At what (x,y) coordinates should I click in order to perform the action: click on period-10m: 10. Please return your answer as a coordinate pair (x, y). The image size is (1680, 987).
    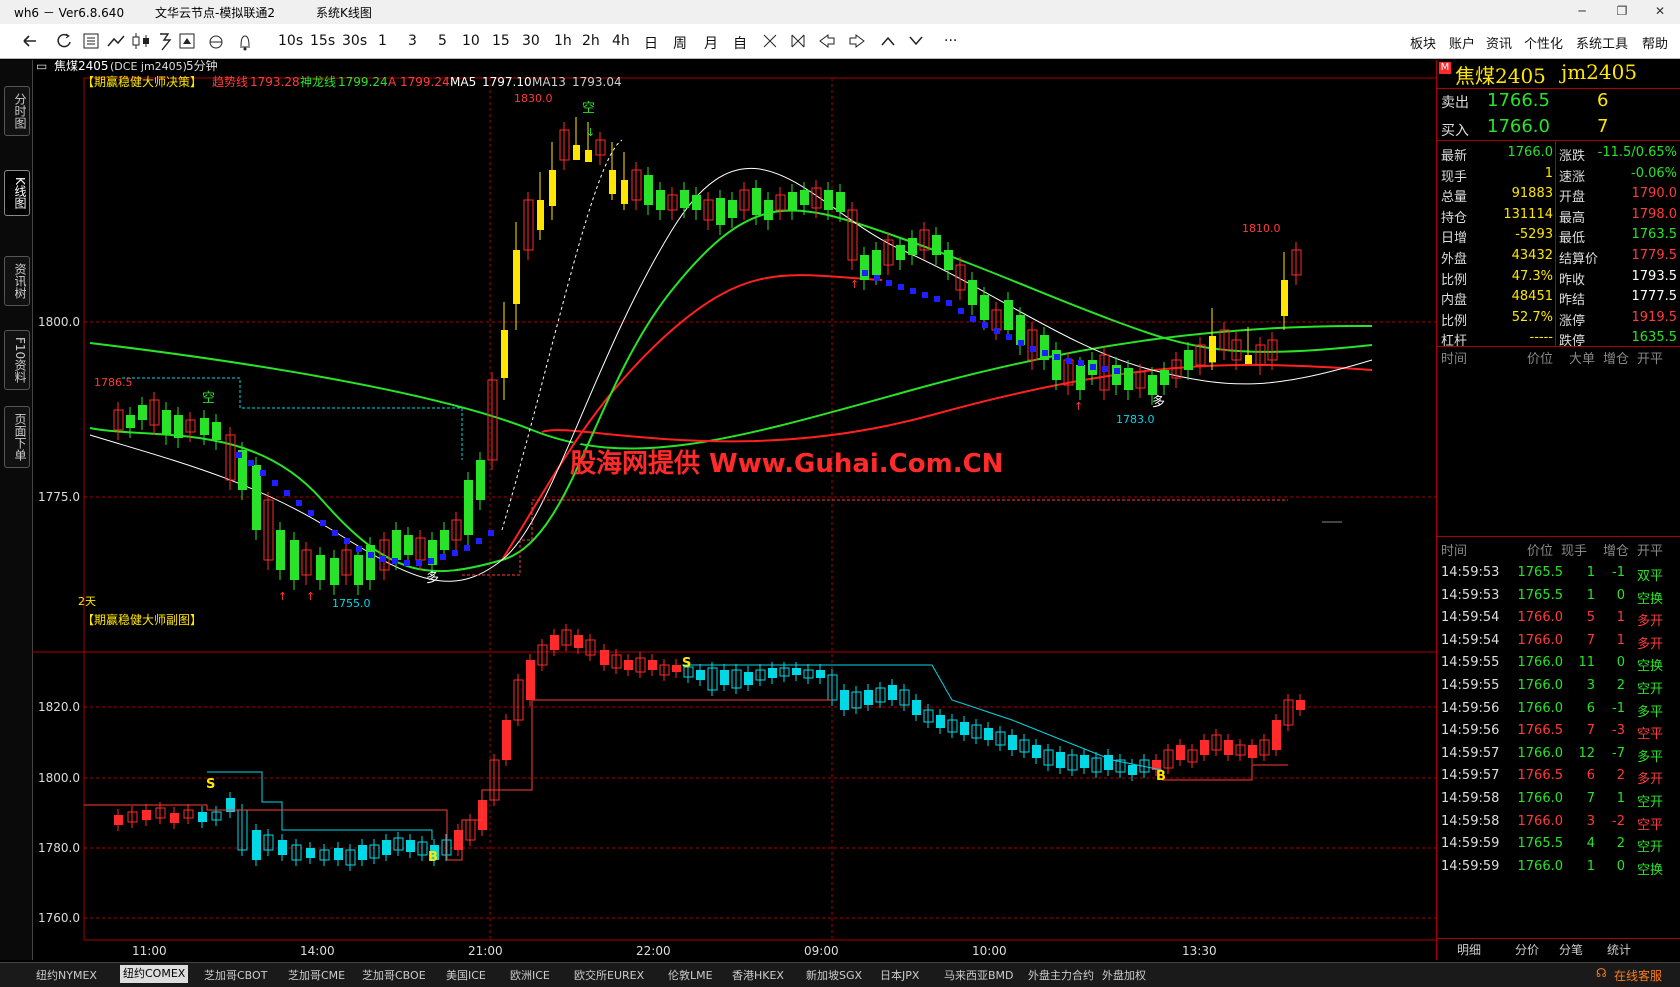
    Looking at the image, I should click on (471, 41).